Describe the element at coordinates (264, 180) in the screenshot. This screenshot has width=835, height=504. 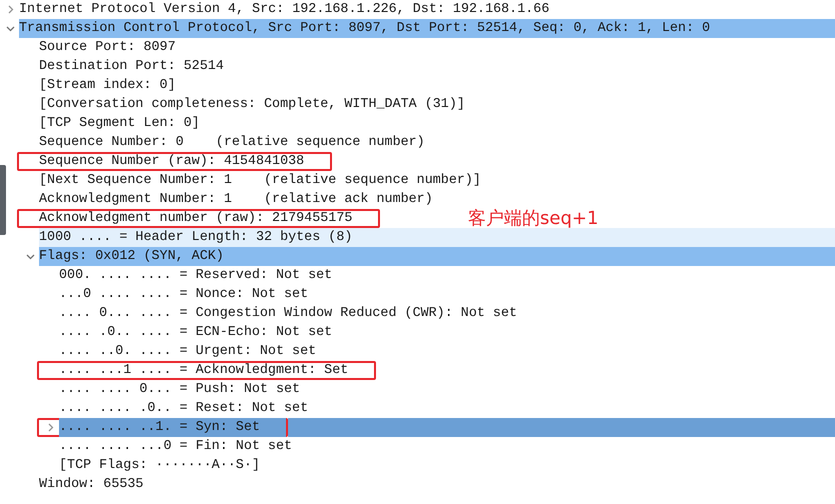
I see `tree-row-text: [Next Sequence Number: 1 (relative sequence number)]` at that location.